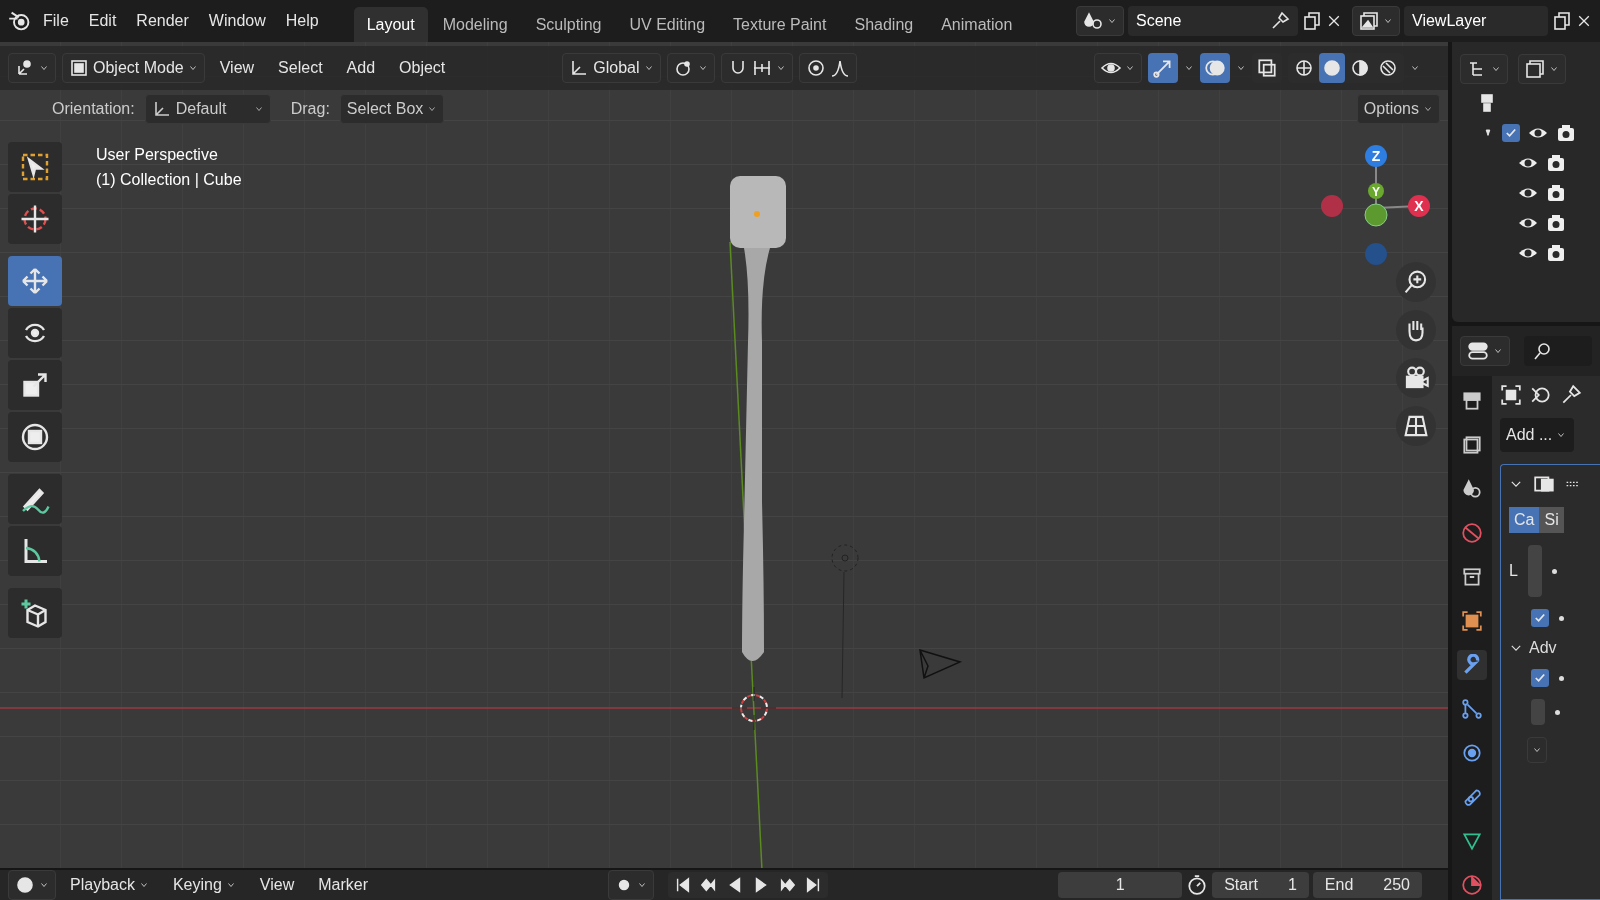  What do you see at coordinates (302, 21) in the screenshot?
I see `menu-item: Help` at bounding box center [302, 21].